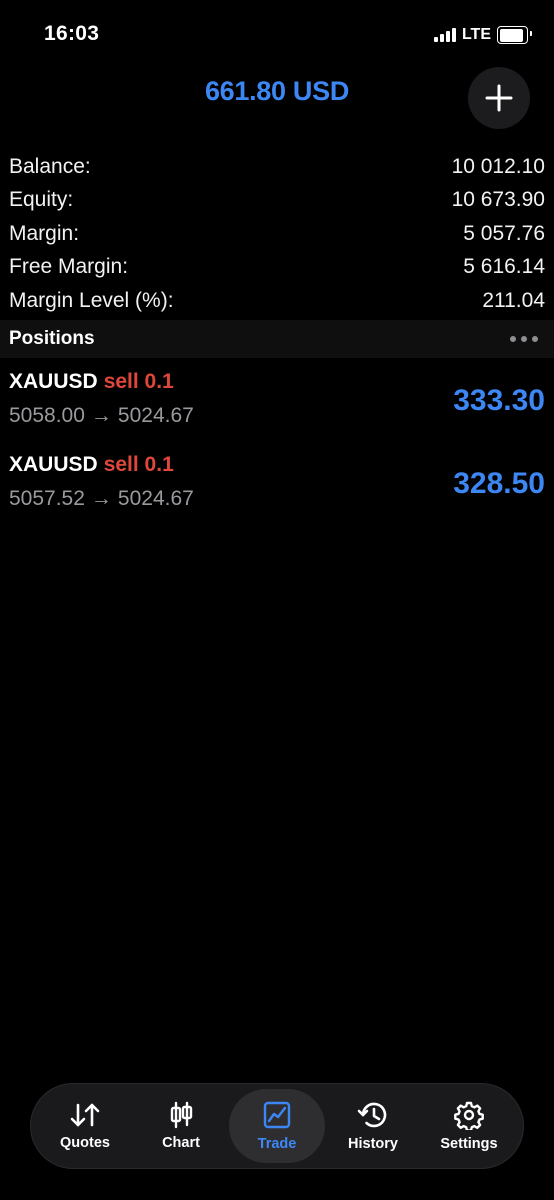  I want to click on position-row: XAUUSD sell 0.1 5057.52 → 5024.67 328.50, so click(277, 493).